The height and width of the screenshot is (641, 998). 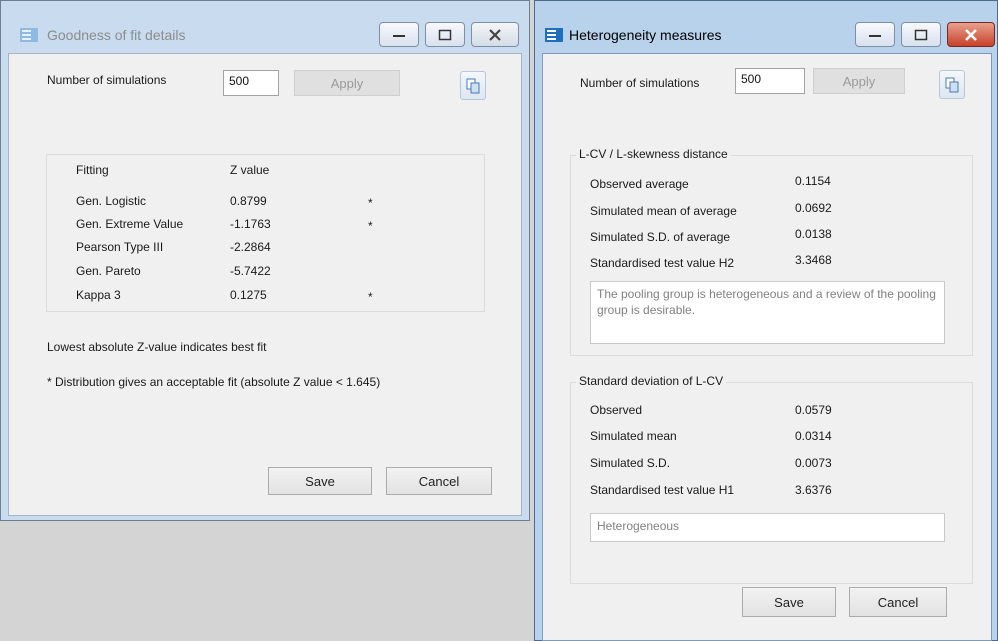 I want to click on fitting-column-header: Fitting, so click(x=92, y=170).